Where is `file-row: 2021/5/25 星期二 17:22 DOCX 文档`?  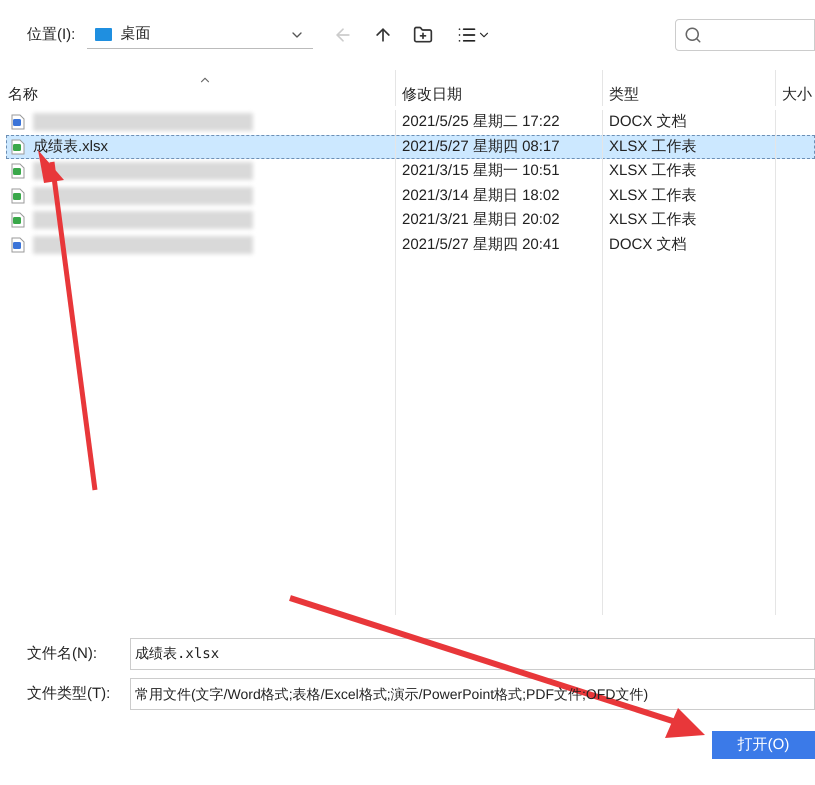
file-row: 2021/5/25 星期二 17:22 DOCX 文档 is located at coordinates (410, 122).